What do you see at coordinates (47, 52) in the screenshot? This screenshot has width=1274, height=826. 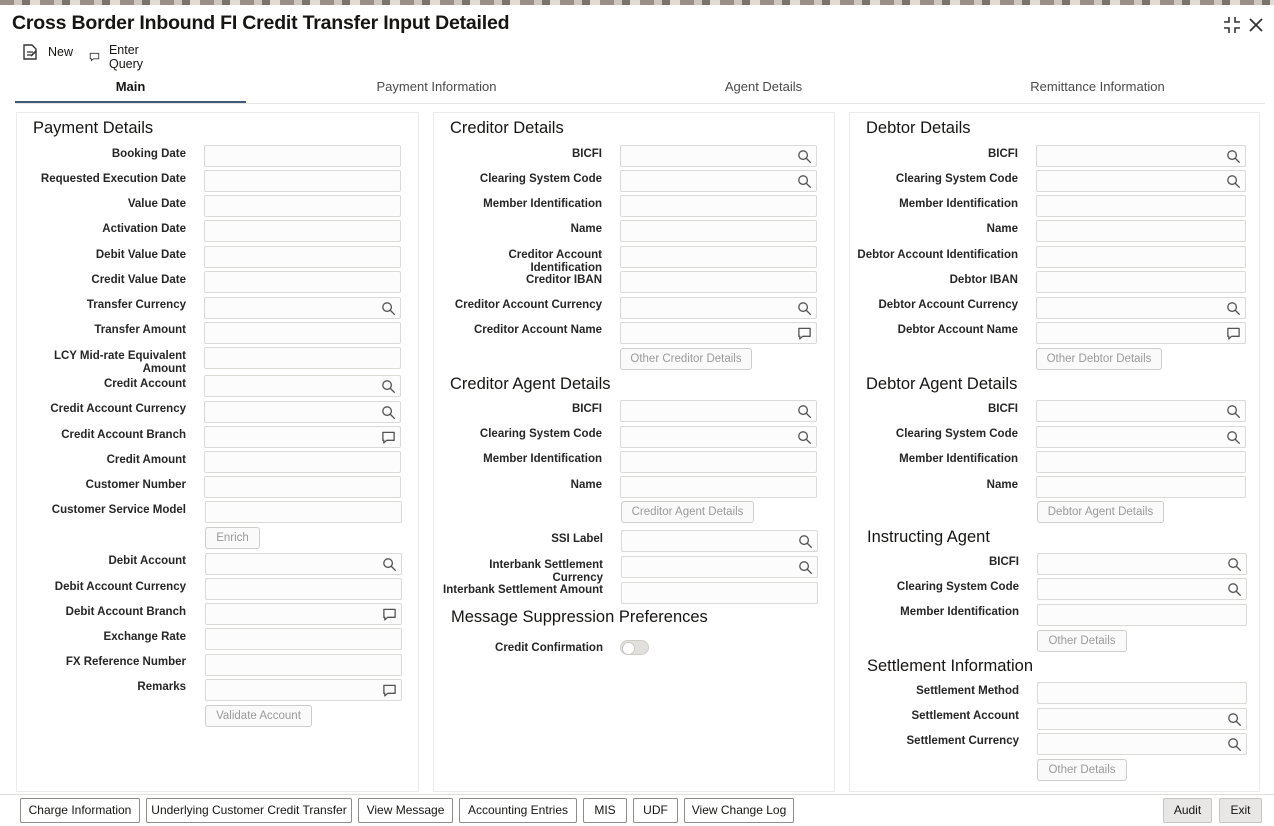 I see `new-button: New` at bounding box center [47, 52].